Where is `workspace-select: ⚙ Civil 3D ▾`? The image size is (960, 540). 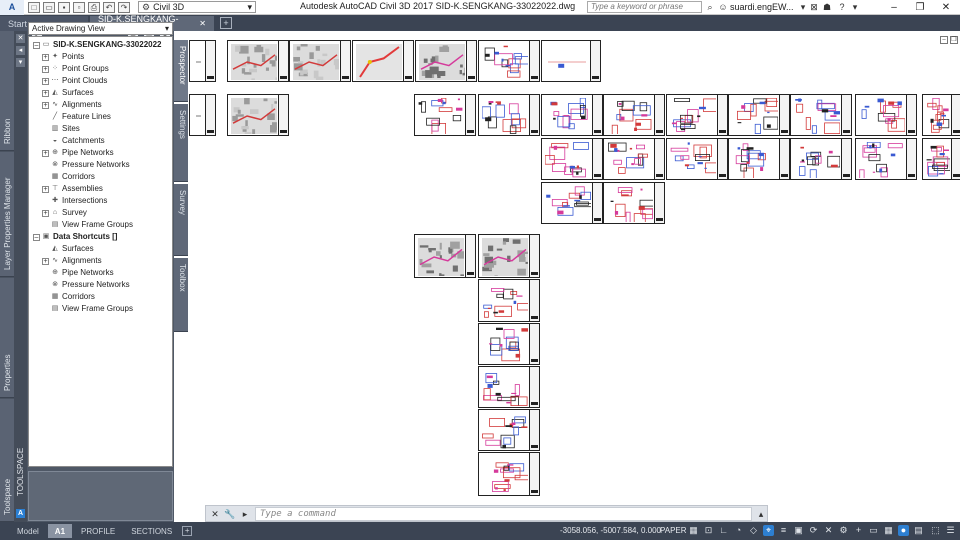 workspace-select: ⚙ Civil 3D ▾ is located at coordinates (197, 7).